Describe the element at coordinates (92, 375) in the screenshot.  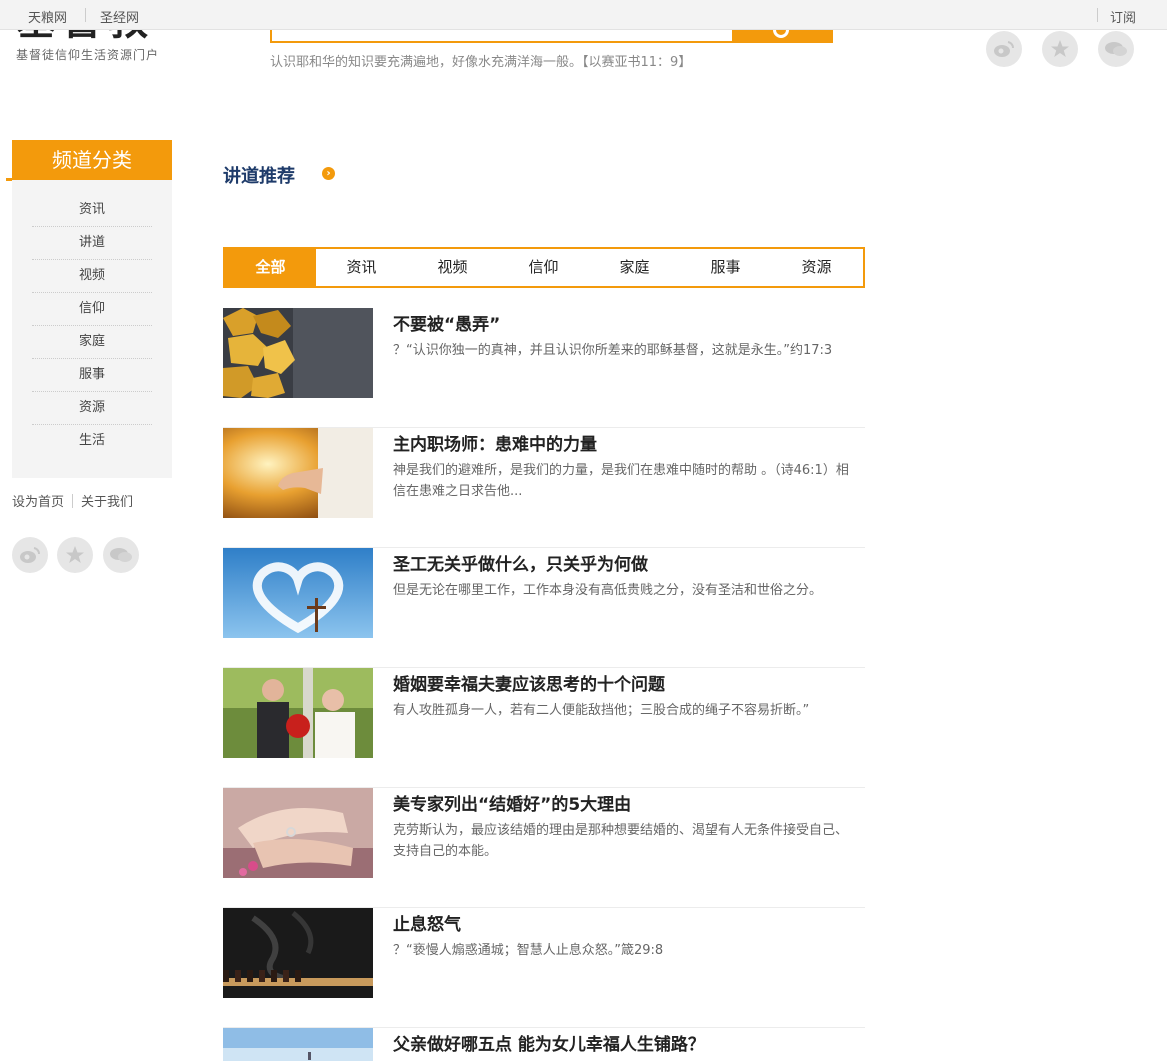
I see `sidebar-item-ministry: 服事` at that location.